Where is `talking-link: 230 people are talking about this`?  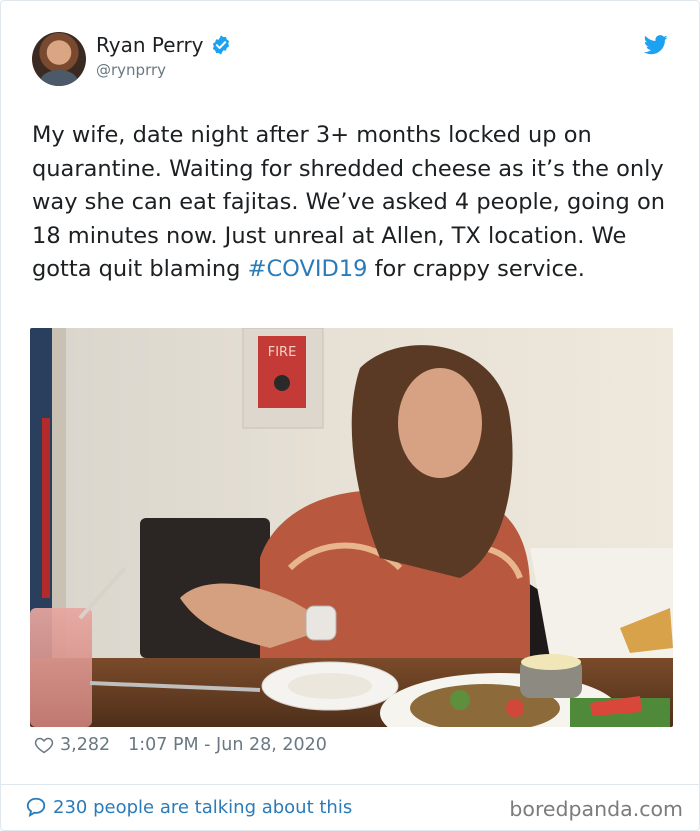
talking-link: 230 people are talking about this is located at coordinates (188, 807).